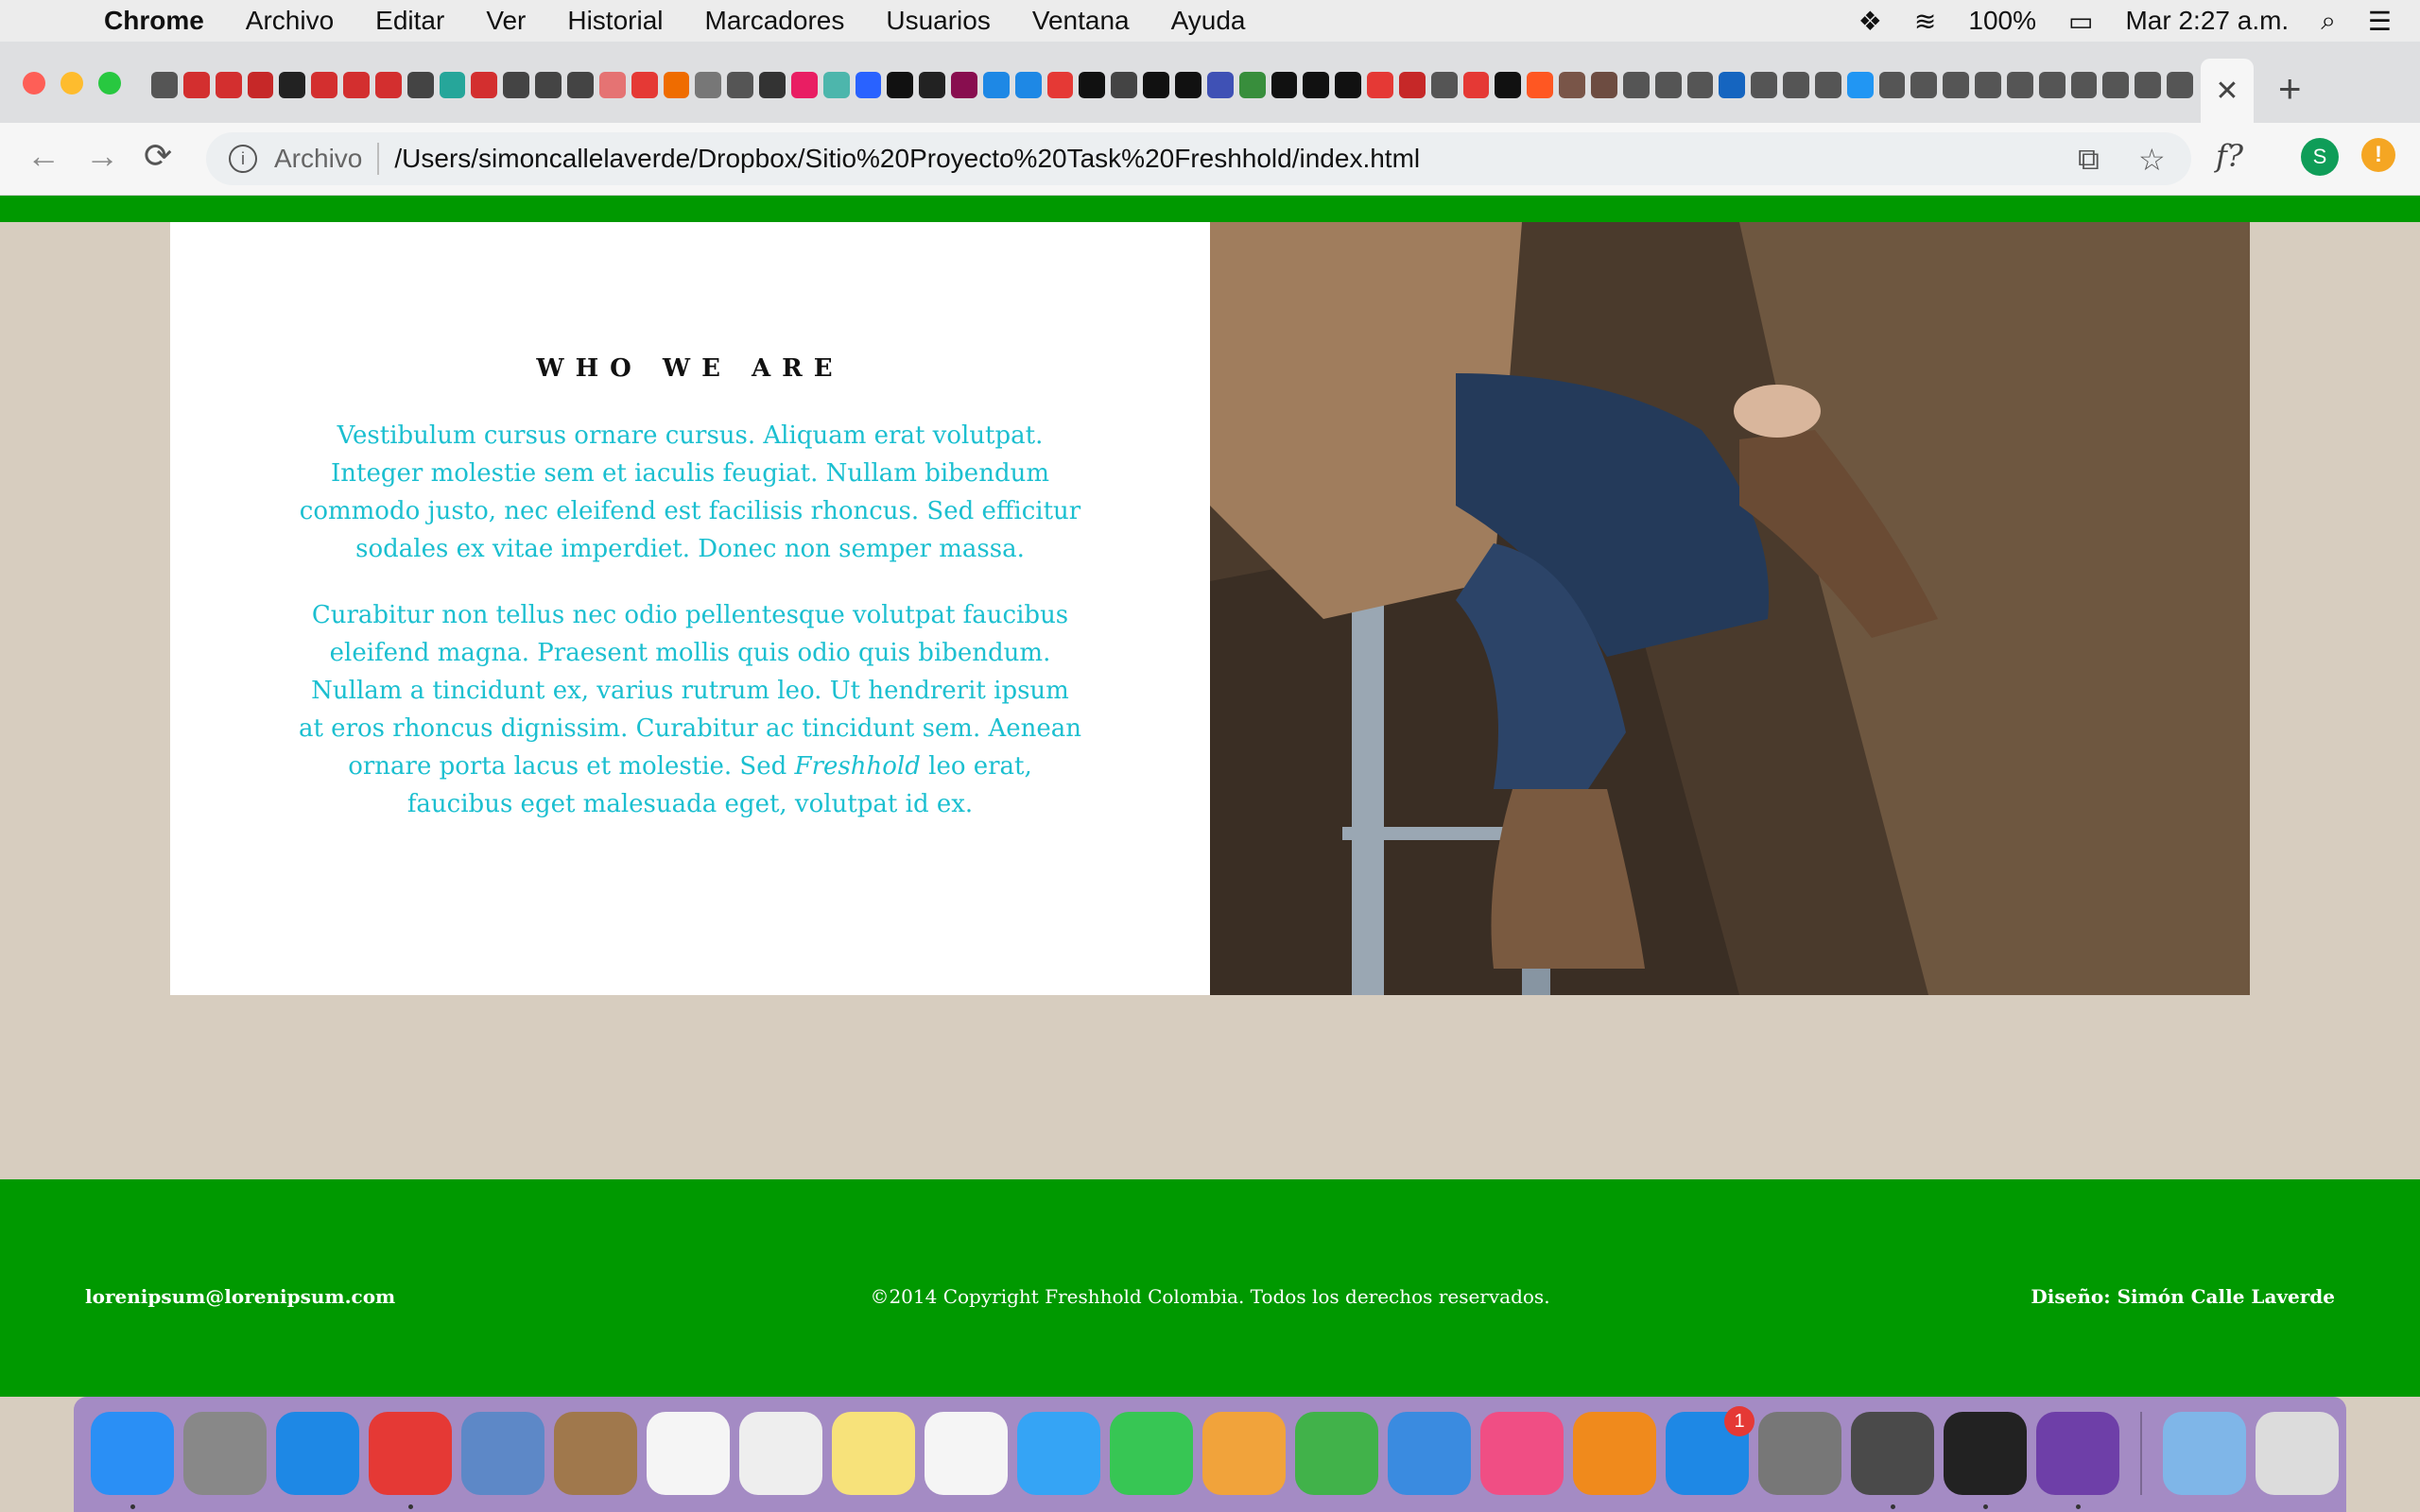  Describe the element at coordinates (2328, 21) in the screenshot. I see `spotlight-search-icon: ⌕` at that location.